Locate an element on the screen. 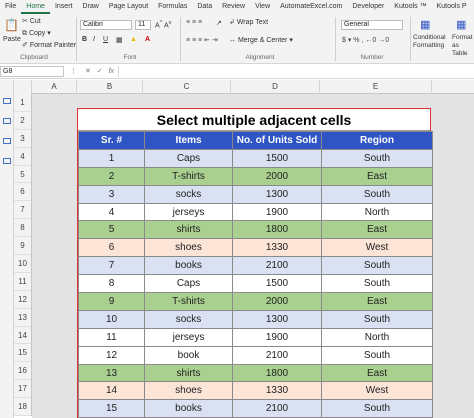  serial-cell: 12 is located at coordinates (111, 355).